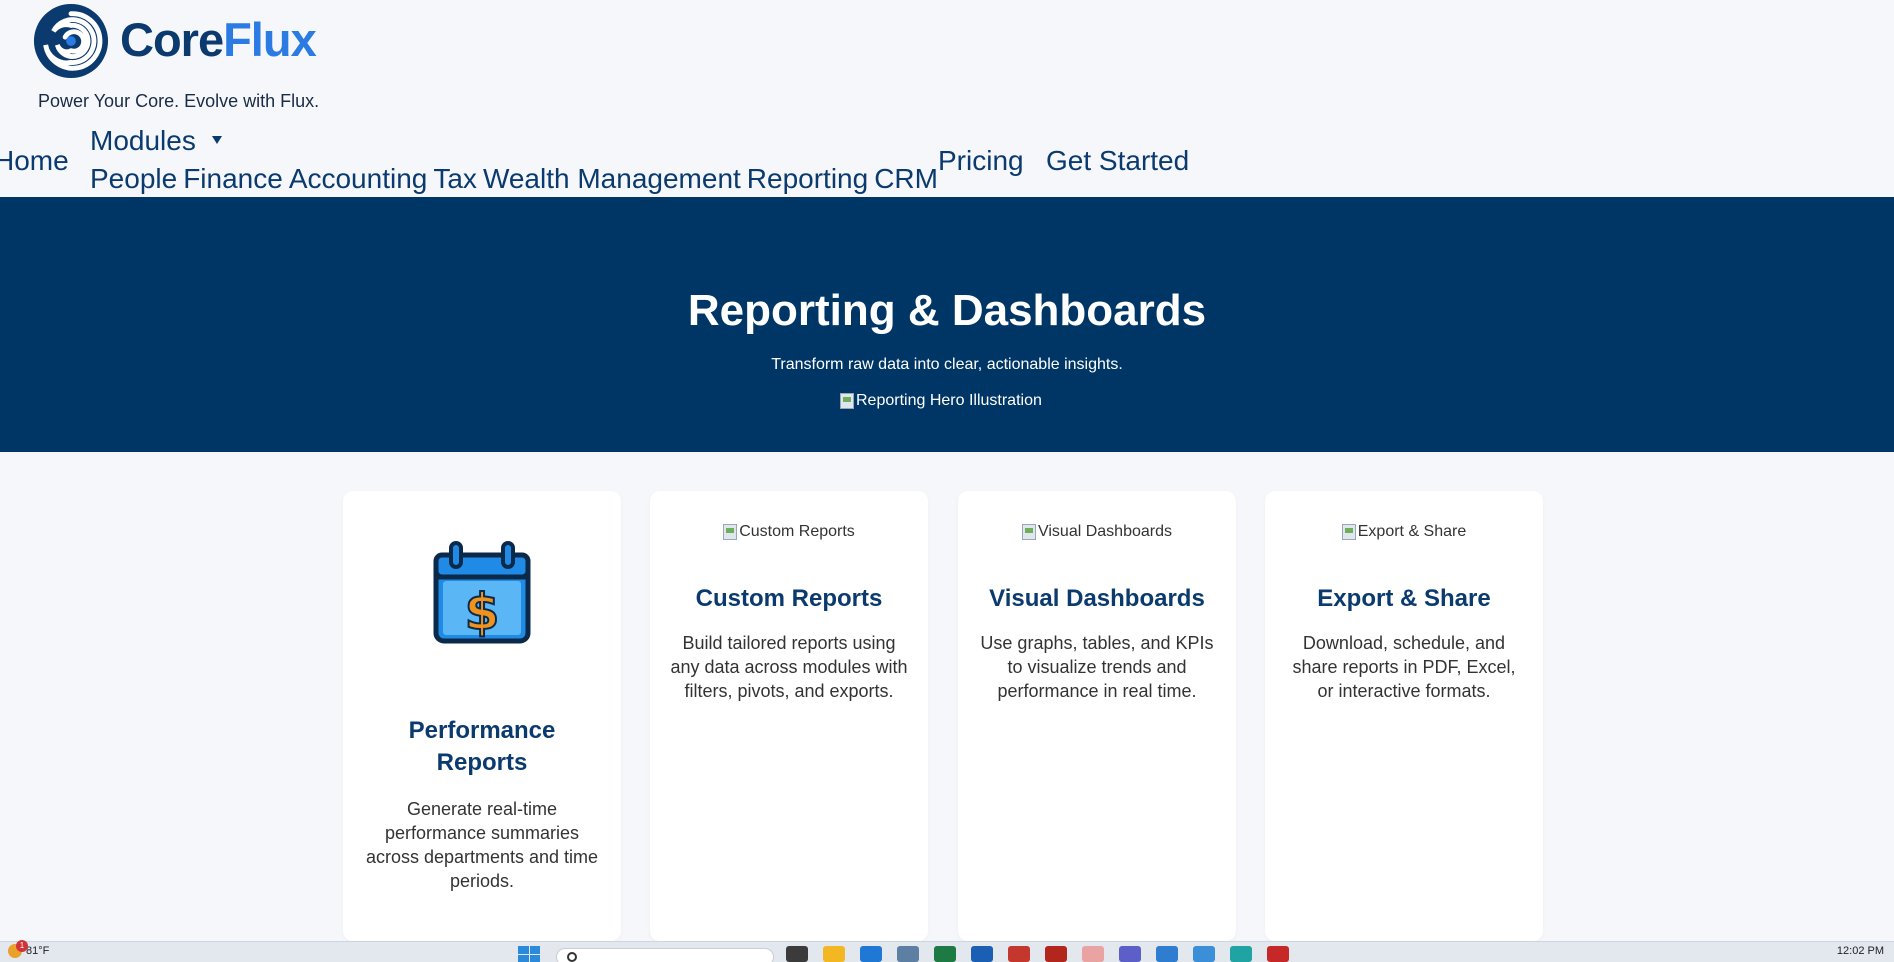 This screenshot has width=1894, height=962. Describe the element at coordinates (947, 310) in the screenshot. I see `hero-title: Reporting & Dashboards` at that location.